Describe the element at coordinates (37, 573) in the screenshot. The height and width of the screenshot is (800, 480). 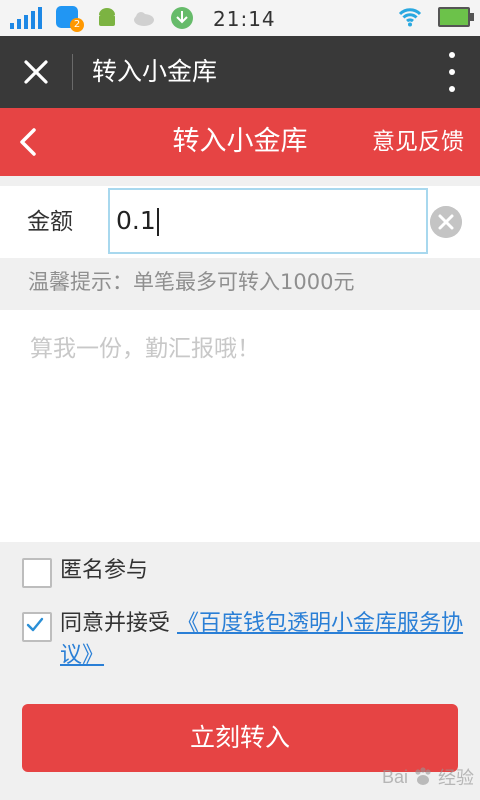
I see `anonymous-checkbox` at that location.